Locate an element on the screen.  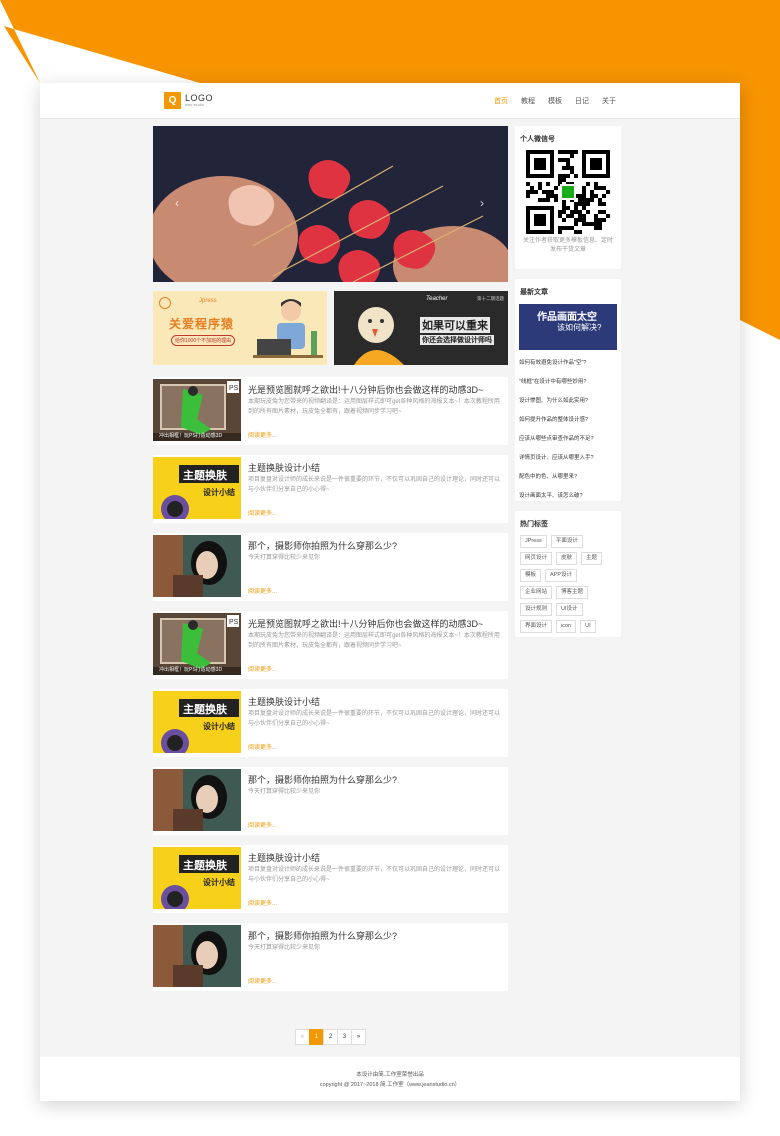
thumbnail-caption: 冲出相框！玩PS打造动感3D is located at coordinates (191, 436).